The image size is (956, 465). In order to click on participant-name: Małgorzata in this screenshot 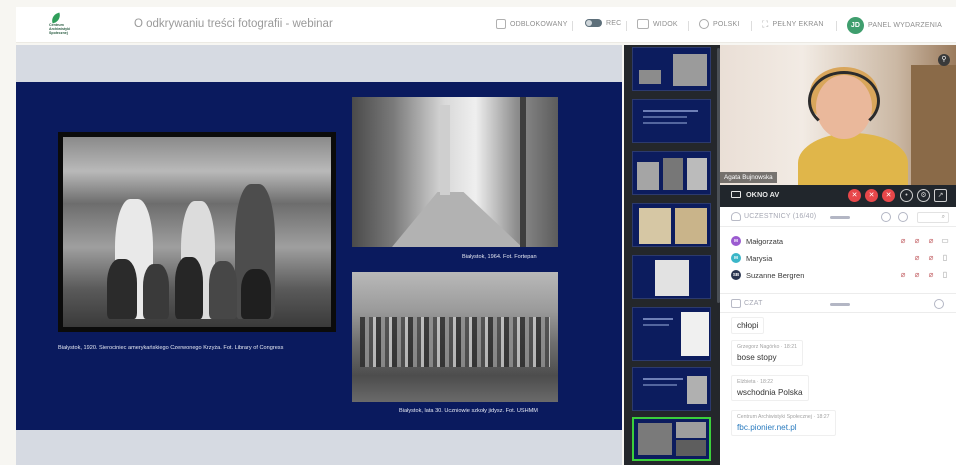, I will do `click(765, 241)`.